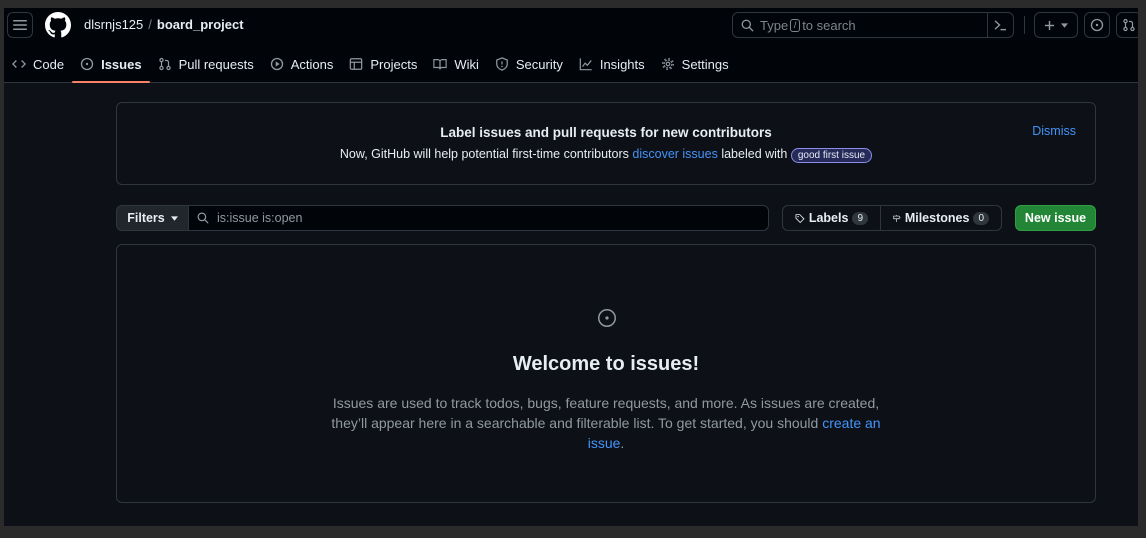  What do you see at coordinates (539, 64) in the screenshot?
I see `tab-security-label: Security` at bounding box center [539, 64].